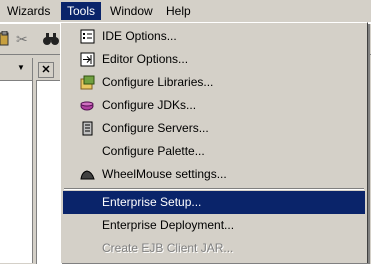  Describe the element at coordinates (81, 11) in the screenshot. I see `menu-tools: Tools` at that location.